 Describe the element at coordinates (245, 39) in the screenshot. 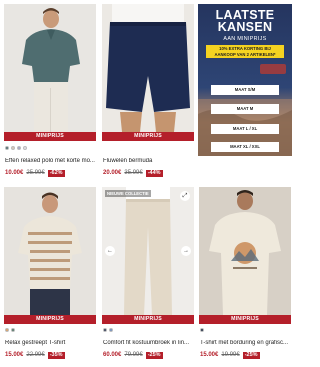

I see `promo-subtitle: AAN MINIPRIJS` at that location.